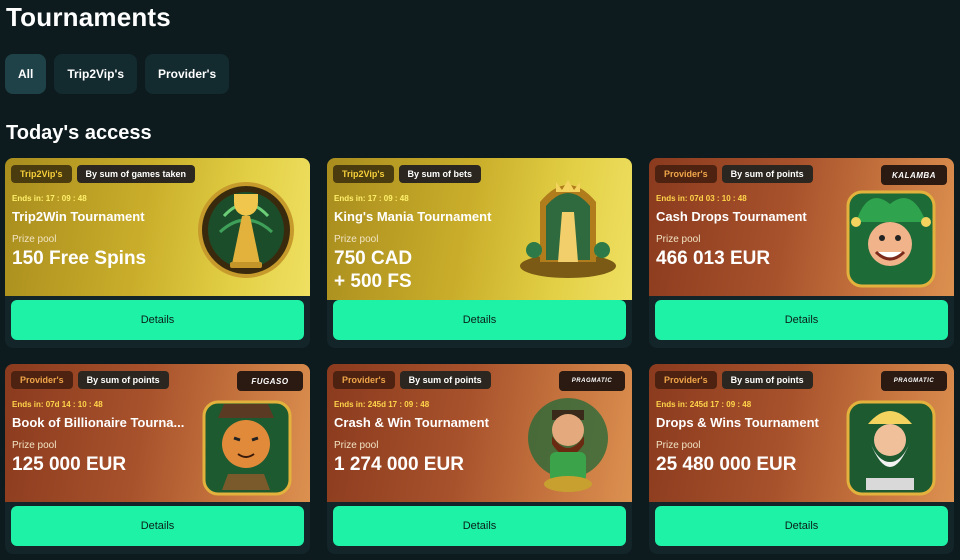  I want to click on tournament-name: King's Mania Tournament, so click(413, 216).